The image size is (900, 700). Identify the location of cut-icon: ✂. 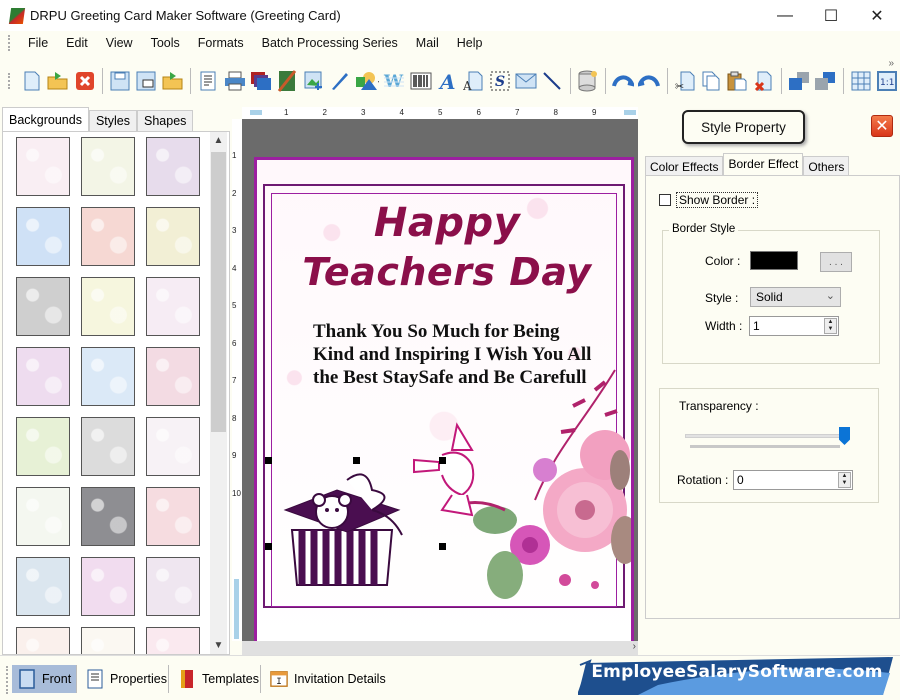
(685, 81).